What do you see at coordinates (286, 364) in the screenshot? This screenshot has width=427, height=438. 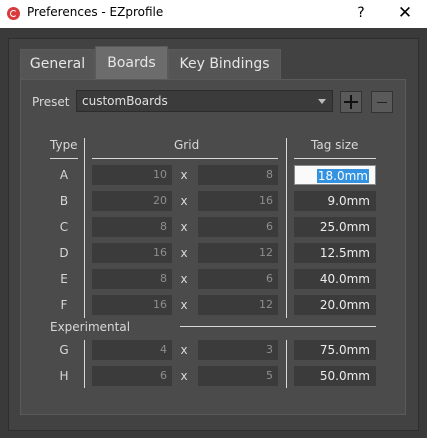 I see `experimental-divider-right` at bounding box center [286, 364].